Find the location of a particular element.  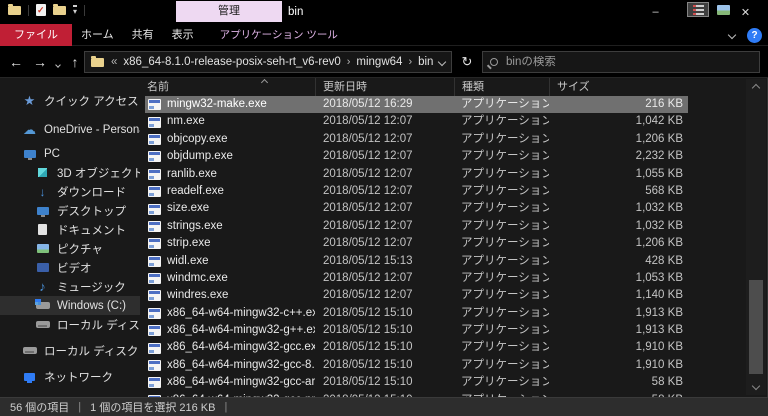

sidebar-item-label: デスクトップ is located at coordinates (91, 211).